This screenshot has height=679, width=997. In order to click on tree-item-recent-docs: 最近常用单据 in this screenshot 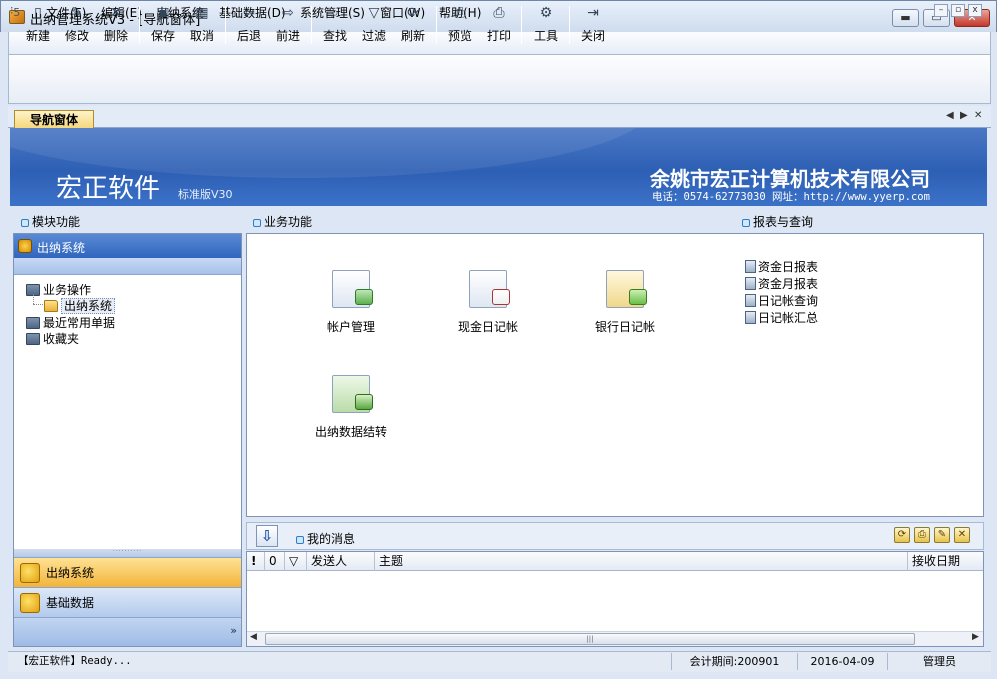, I will do `click(70, 322)`.